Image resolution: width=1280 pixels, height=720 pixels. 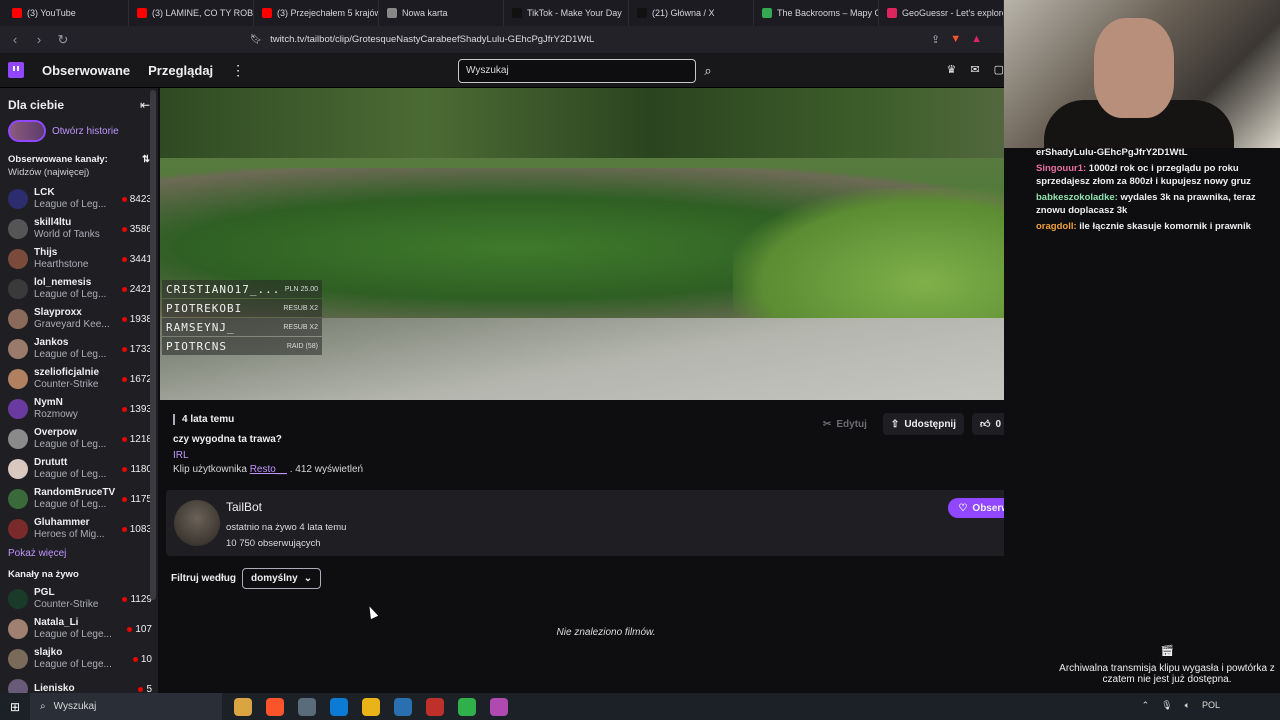 What do you see at coordinates (79, 529) in the screenshot?
I see `sidebar-channel-gluhammer: Gluhammer Heroes of Mig... 1083` at bounding box center [79, 529].